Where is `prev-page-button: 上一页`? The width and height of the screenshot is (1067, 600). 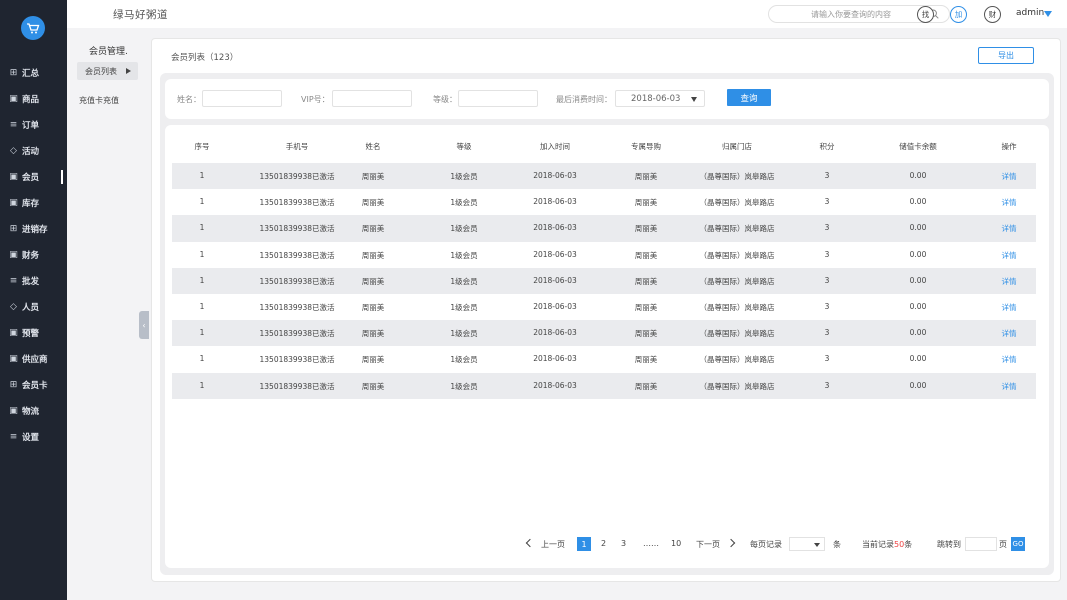 prev-page-button: 上一页 is located at coordinates (553, 544).